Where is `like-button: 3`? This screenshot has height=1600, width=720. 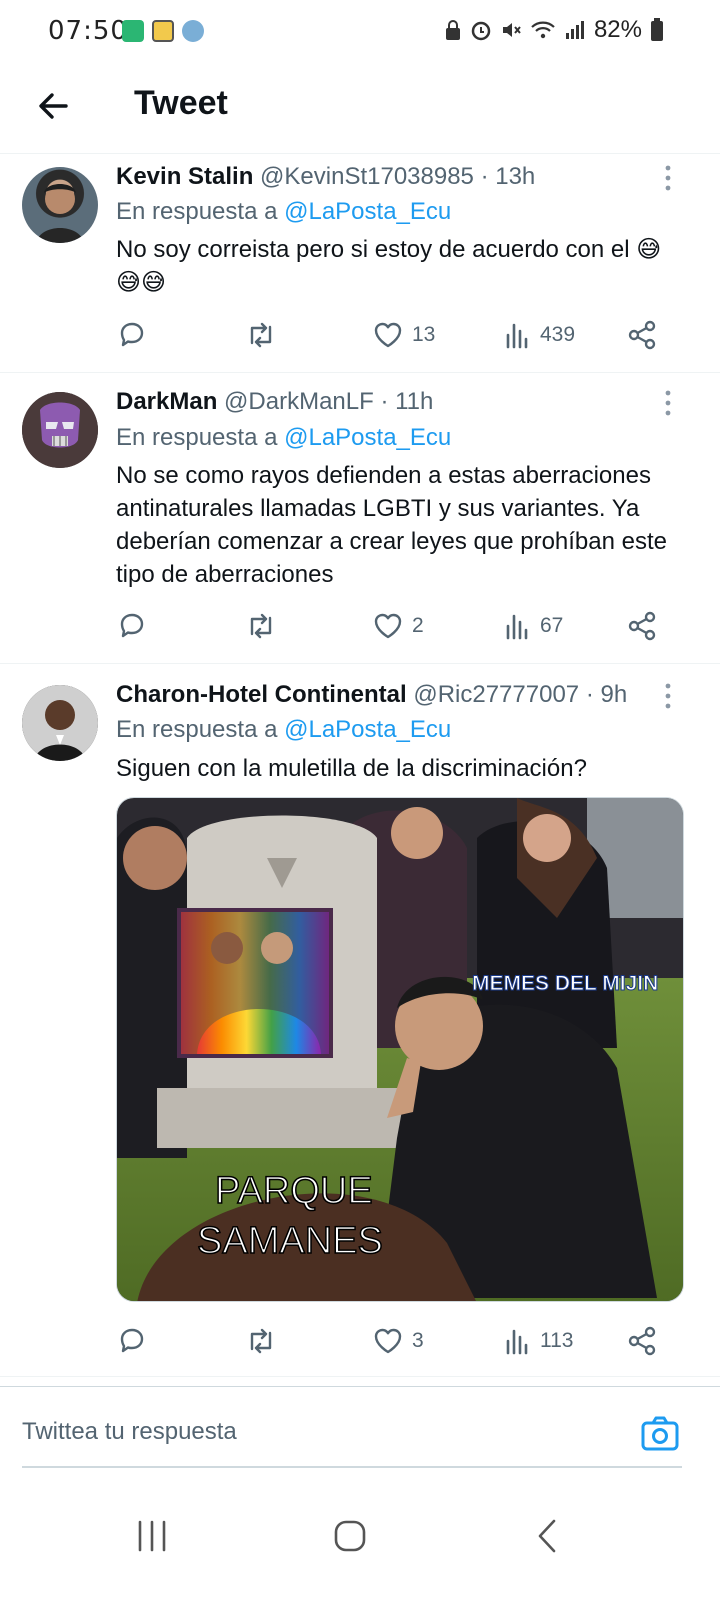
like-button: 3 is located at coordinates (398, 1341).